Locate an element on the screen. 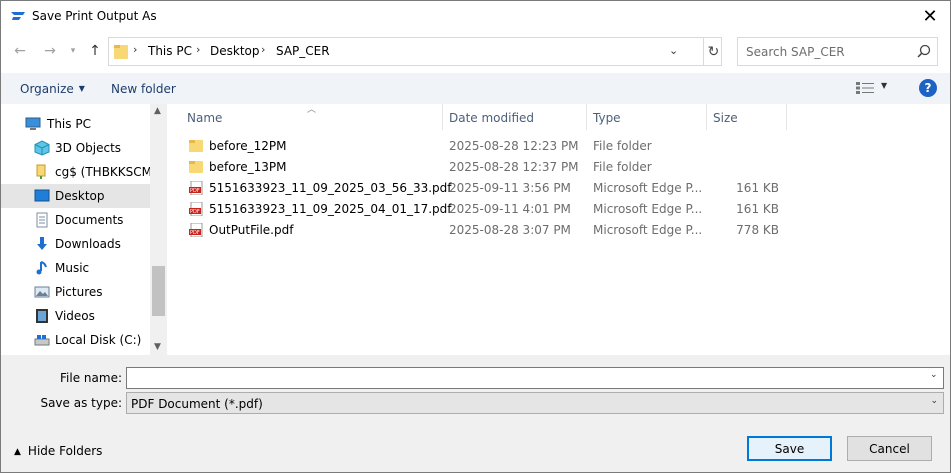  nav-label: Music is located at coordinates (72, 268).